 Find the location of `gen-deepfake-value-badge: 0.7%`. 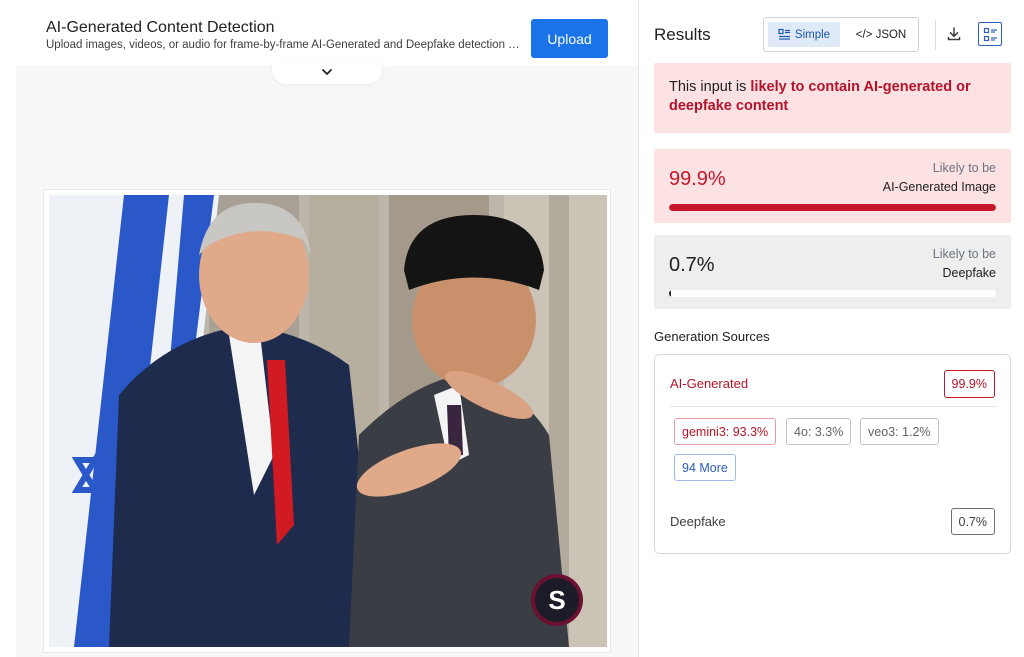

gen-deepfake-value-badge: 0.7% is located at coordinates (972, 521).